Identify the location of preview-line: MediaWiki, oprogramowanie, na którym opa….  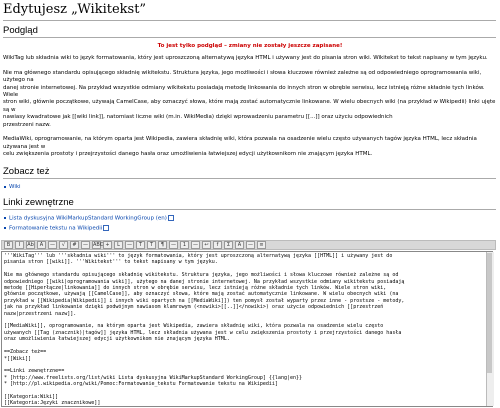
(240, 143).